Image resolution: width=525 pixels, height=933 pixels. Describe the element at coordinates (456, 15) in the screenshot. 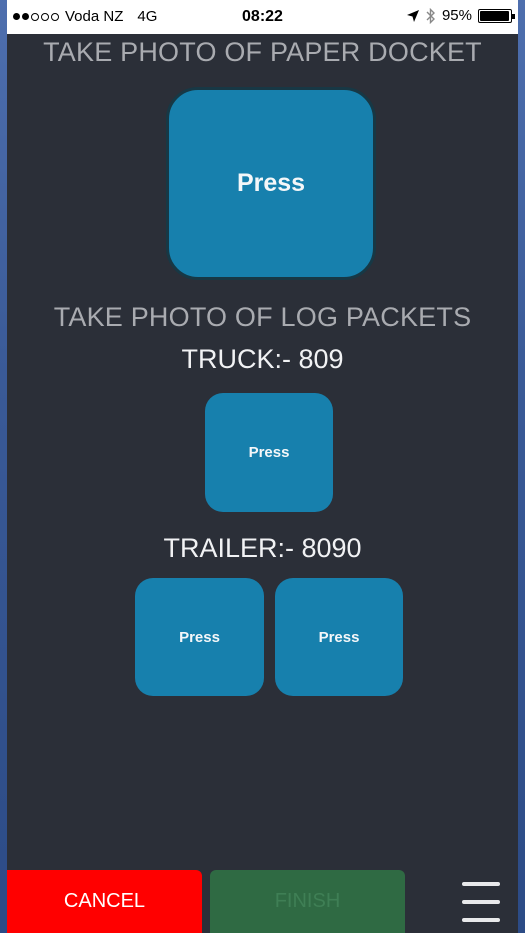

I see `battery-percentage: 95%` at that location.